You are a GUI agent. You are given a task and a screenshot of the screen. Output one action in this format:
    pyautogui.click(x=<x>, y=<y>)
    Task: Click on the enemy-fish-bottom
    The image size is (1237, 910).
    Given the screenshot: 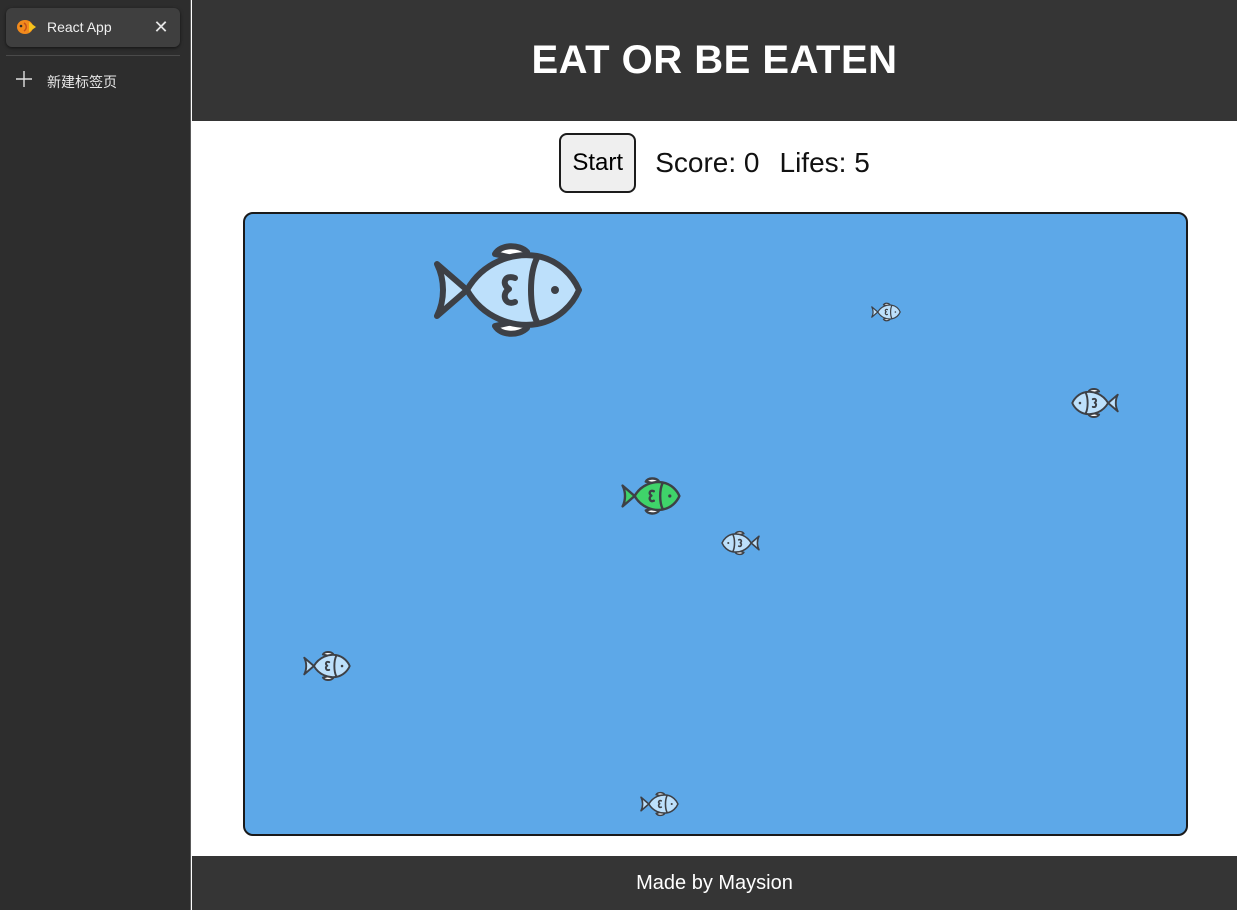 What is the action you would take?
    pyautogui.click(x=659, y=804)
    